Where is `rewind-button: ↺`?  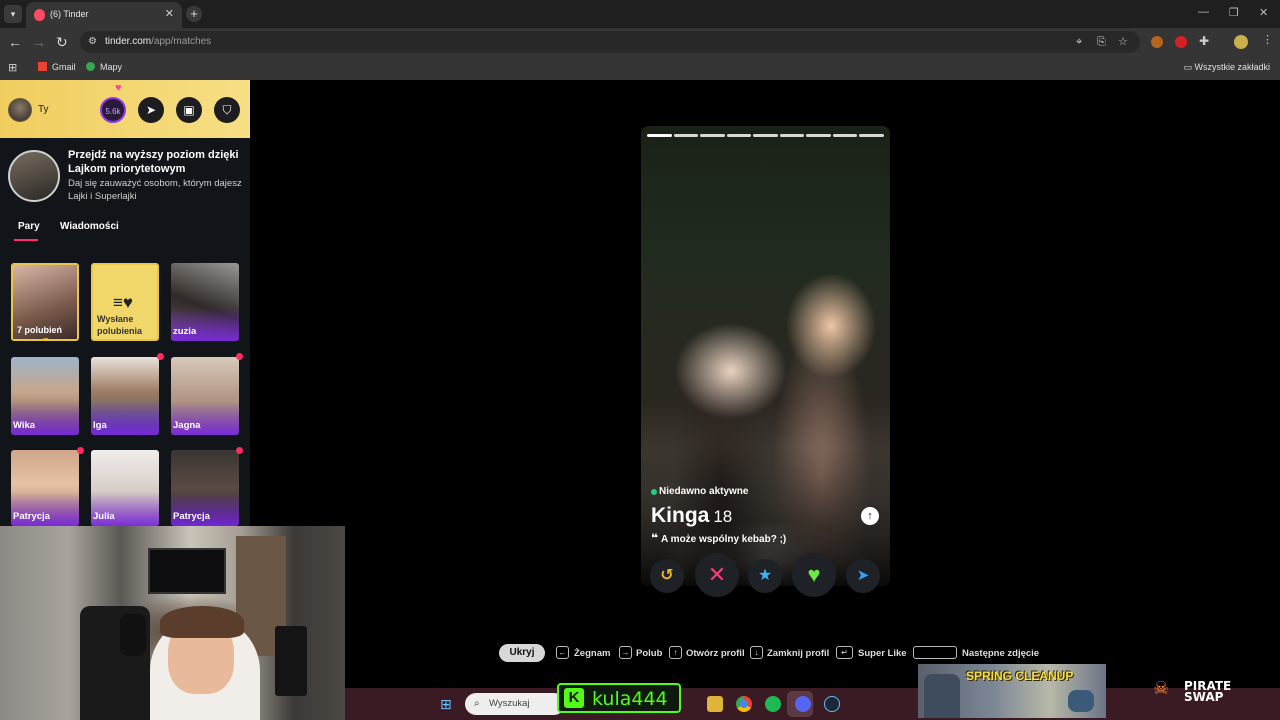
rewind-button: ↺ is located at coordinates (667, 576).